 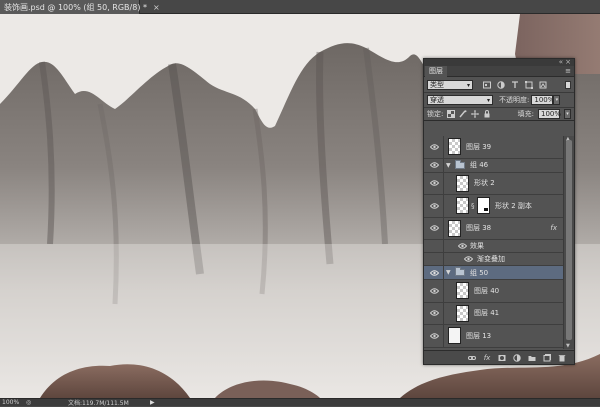 I want to click on layer-name: 形状 2 副本, so click(x=513, y=205).